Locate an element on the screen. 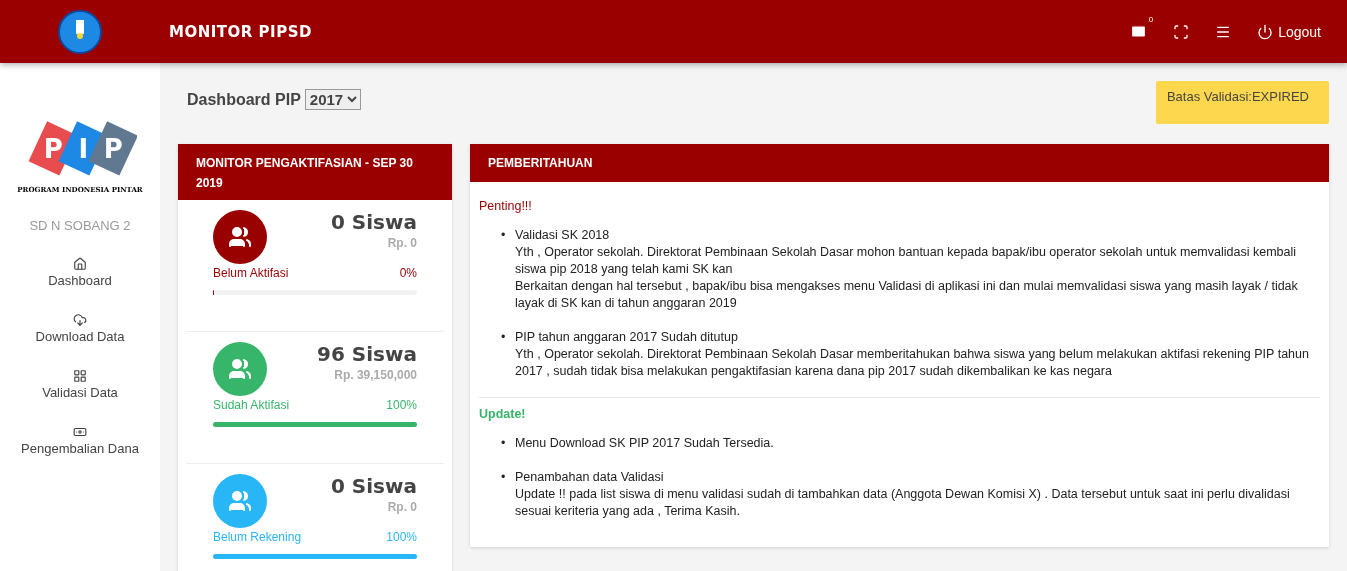 The width and height of the screenshot is (1347, 571). nav-item: Download Data is located at coordinates (80, 328).